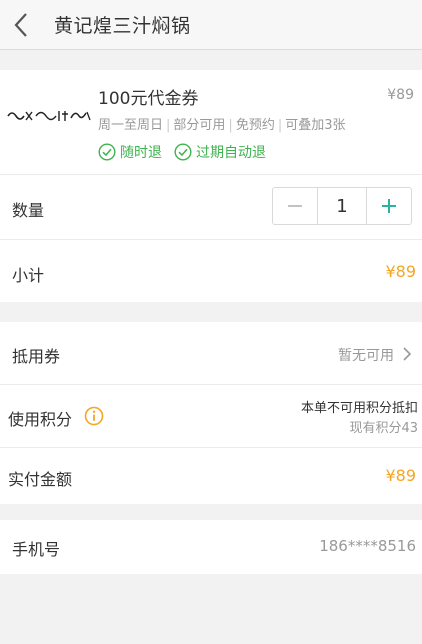 The height and width of the screenshot is (644, 422). I want to click on deal-tags: 随时退 过期自动退, so click(182, 152).